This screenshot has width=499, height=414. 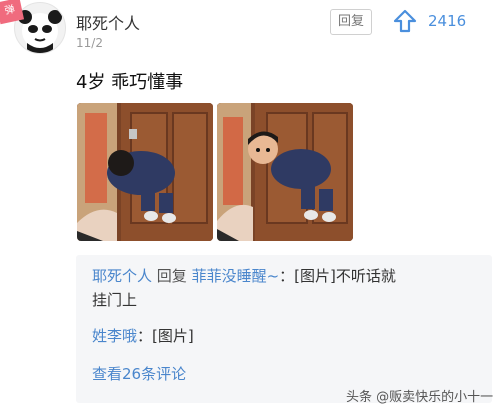 I want to click on reply-item: 耶死个人 回复 菲菲没睡醒~：[图片]不听话就, so click(x=282, y=276).